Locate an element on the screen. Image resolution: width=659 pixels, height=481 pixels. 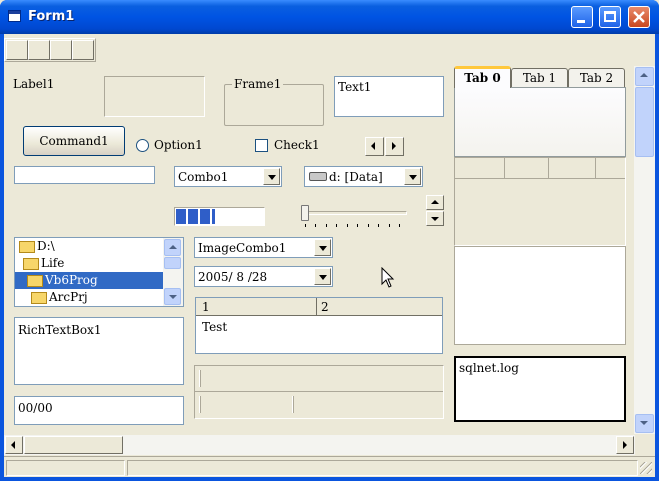
list-item-label: ArcPrj is located at coordinates (68, 297).